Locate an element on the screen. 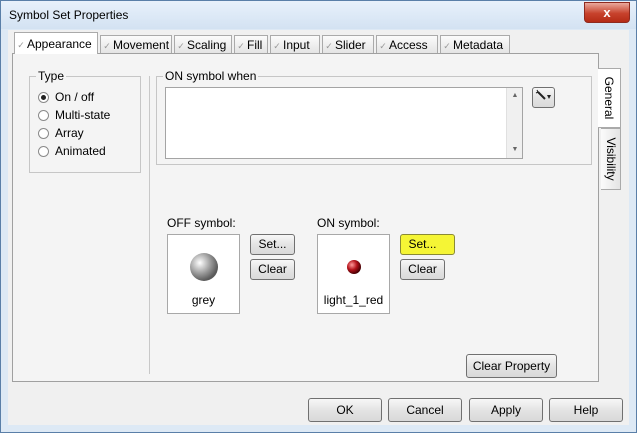 This screenshot has width=637, height=433. tab-label: Appearance is located at coordinates (59, 44).